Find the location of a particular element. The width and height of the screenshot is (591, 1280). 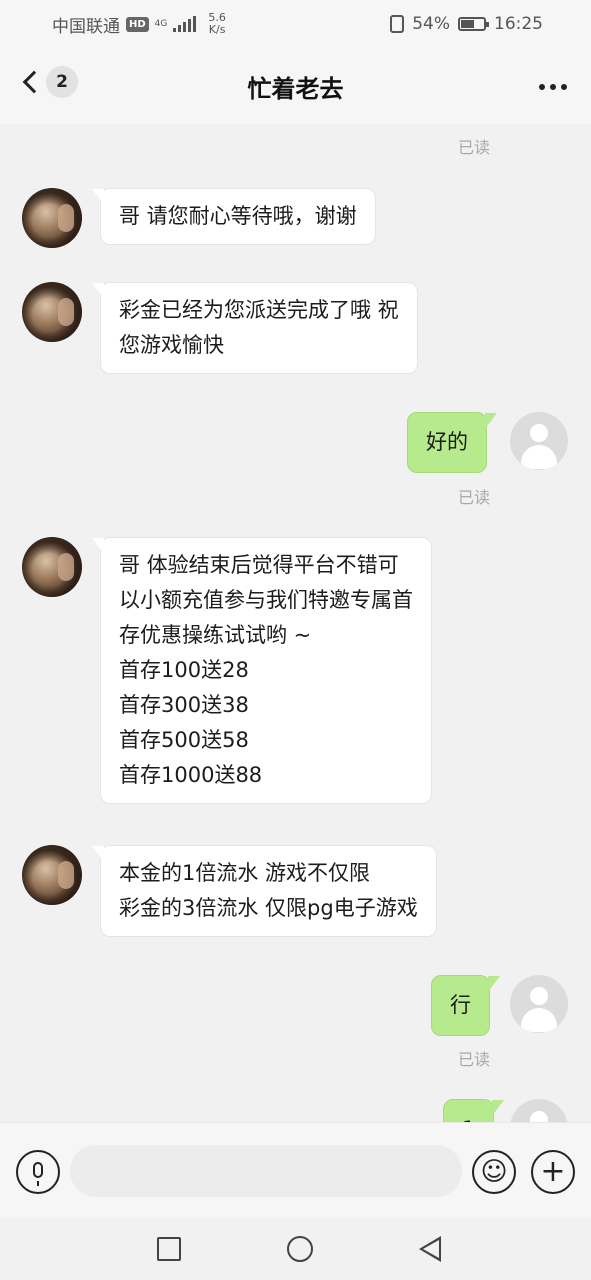

incoming-message: 哥 请您耐心等待哦，谢谢 is located at coordinates (234, 216).